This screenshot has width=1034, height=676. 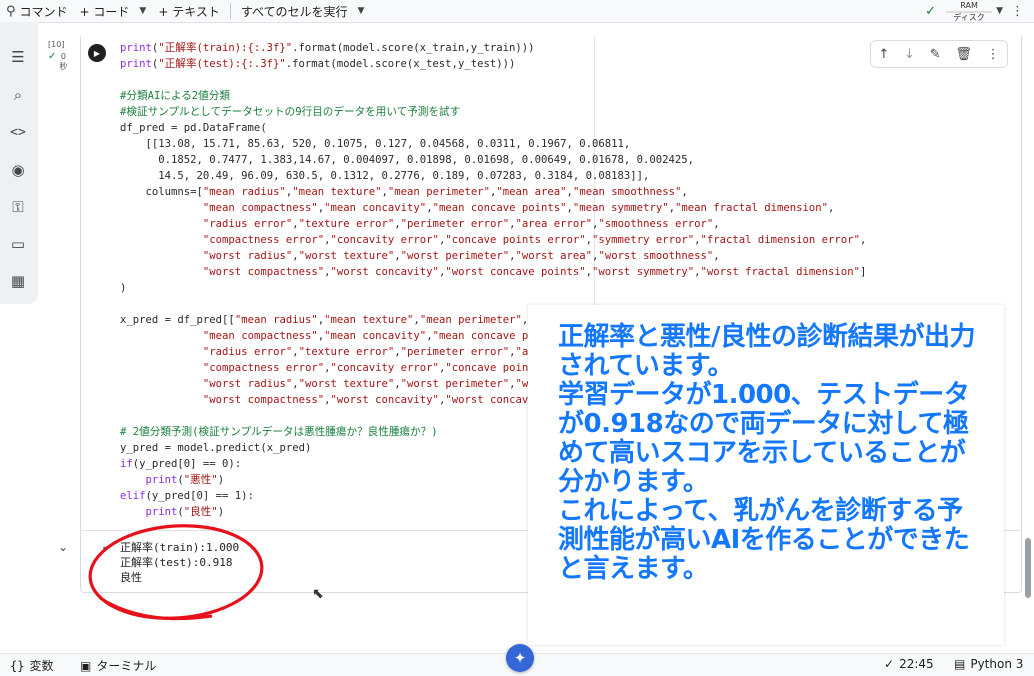 I want to click on variables-inspector-icon: ◉, so click(x=18, y=170).